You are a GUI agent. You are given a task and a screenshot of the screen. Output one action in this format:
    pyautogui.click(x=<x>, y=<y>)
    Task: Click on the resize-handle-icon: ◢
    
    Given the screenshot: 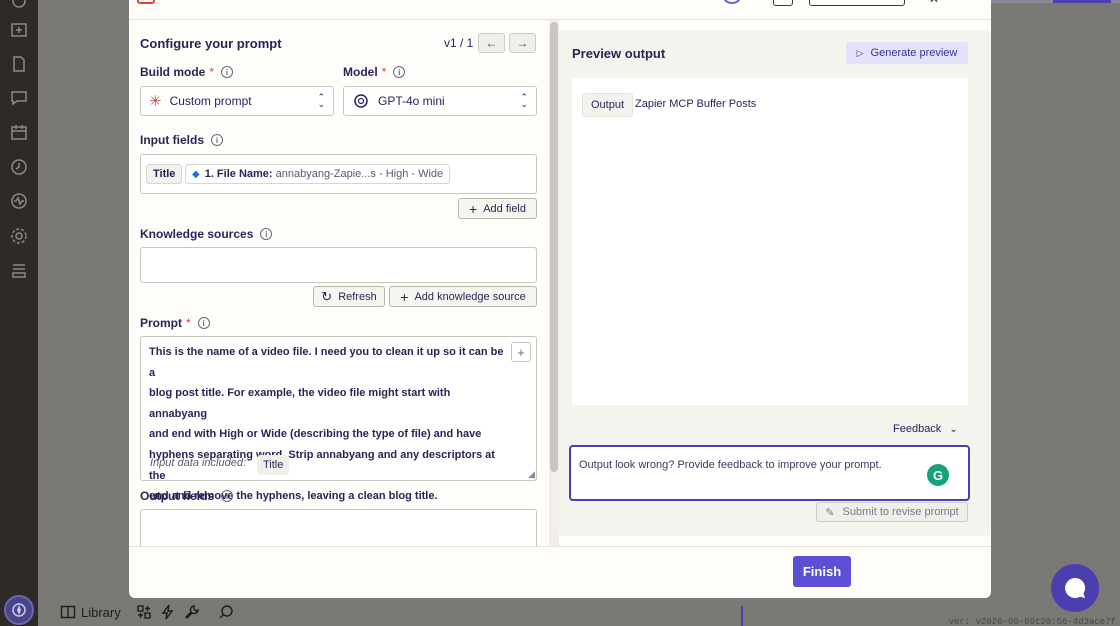 What is the action you would take?
    pyautogui.click(x=531, y=474)
    